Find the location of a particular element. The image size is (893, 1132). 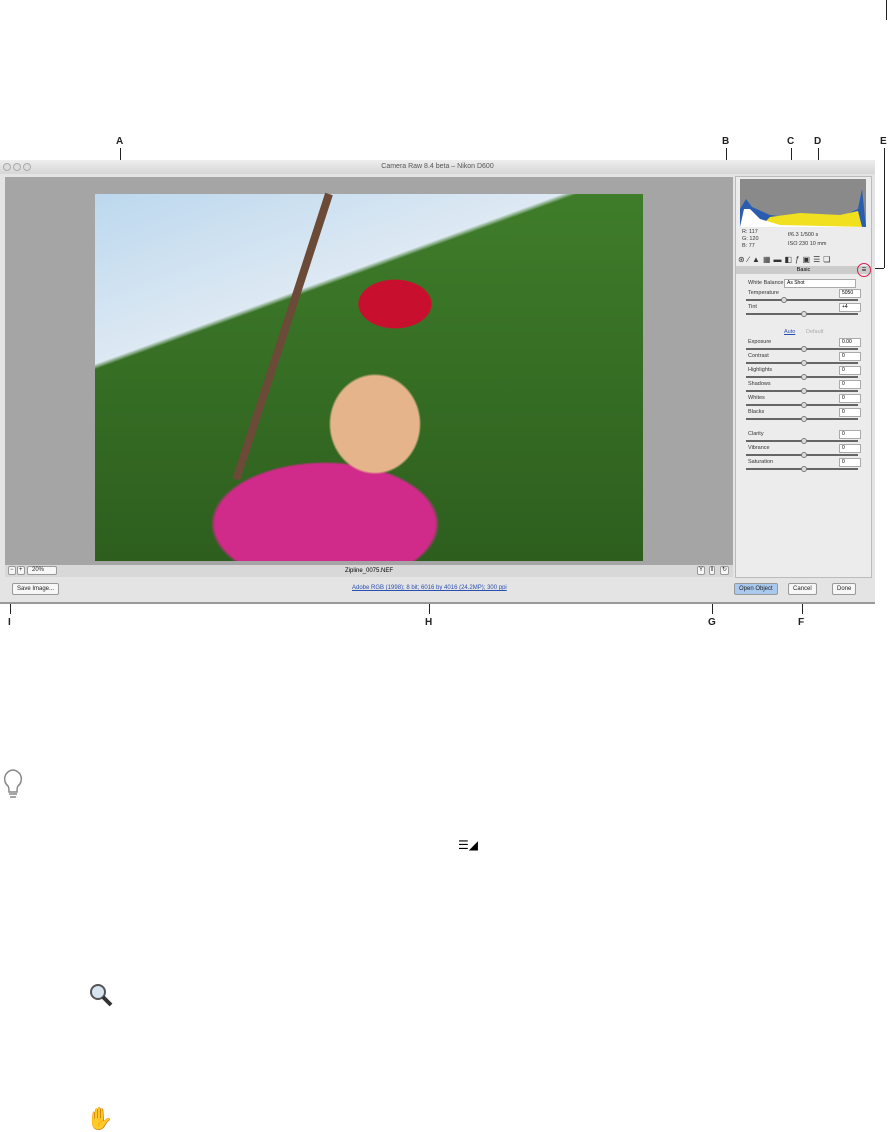

tab-hsl: ▦ is located at coordinates (767, 259).